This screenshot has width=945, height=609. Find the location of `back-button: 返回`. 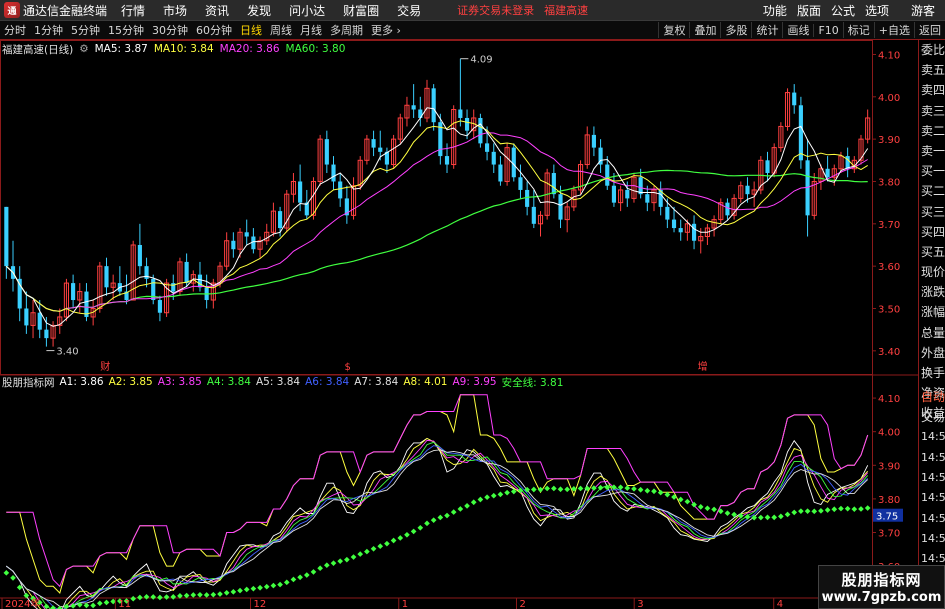

back-button: 返回 is located at coordinates (929, 30).